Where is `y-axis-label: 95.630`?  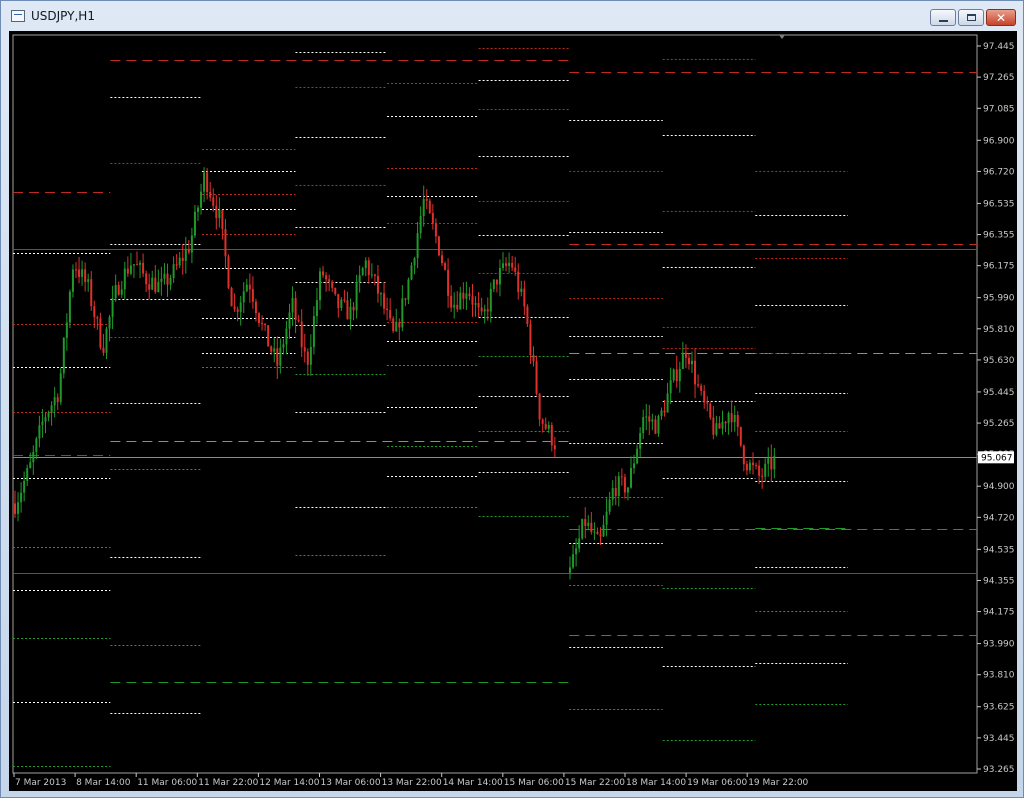 y-axis-label: 95.630 is located at coordinates (999, 361).